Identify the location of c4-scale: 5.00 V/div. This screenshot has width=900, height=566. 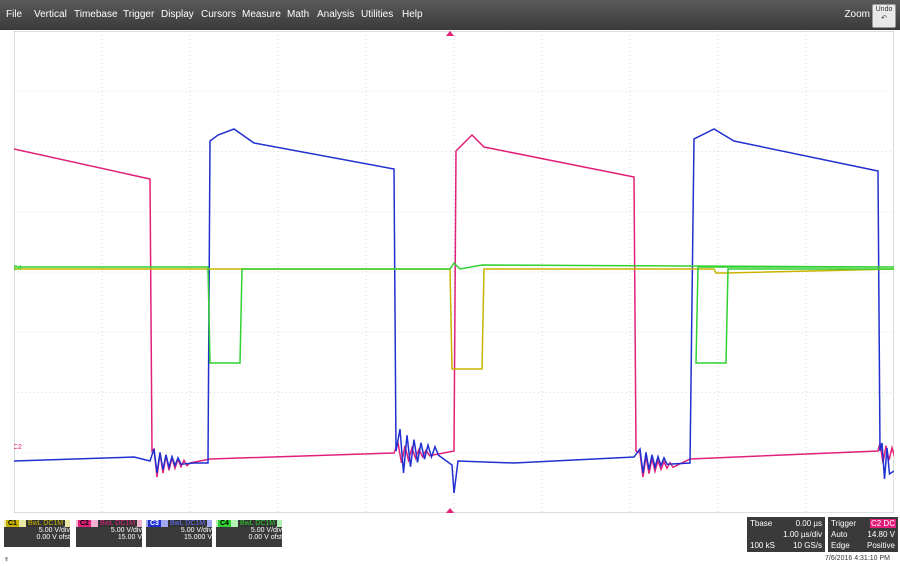
(266, 530).